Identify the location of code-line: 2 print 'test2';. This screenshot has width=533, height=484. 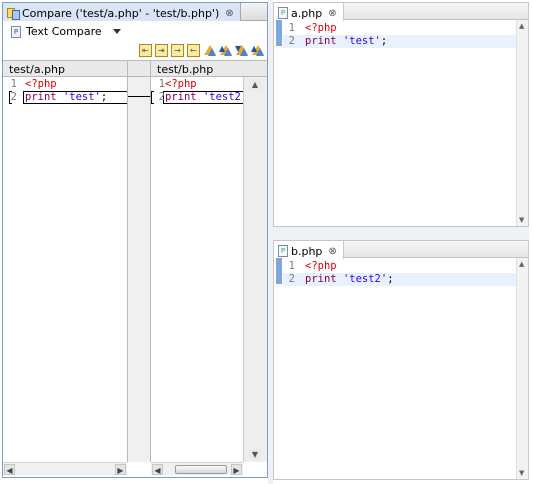
(197, 97).